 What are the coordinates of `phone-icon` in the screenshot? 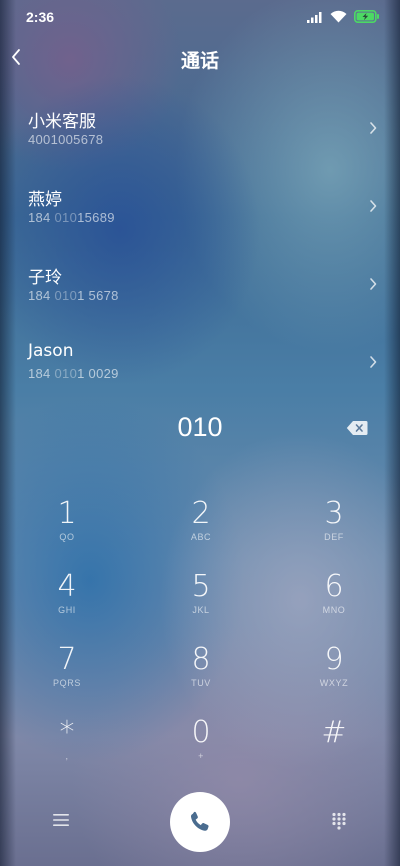 It's located at (199, 821).